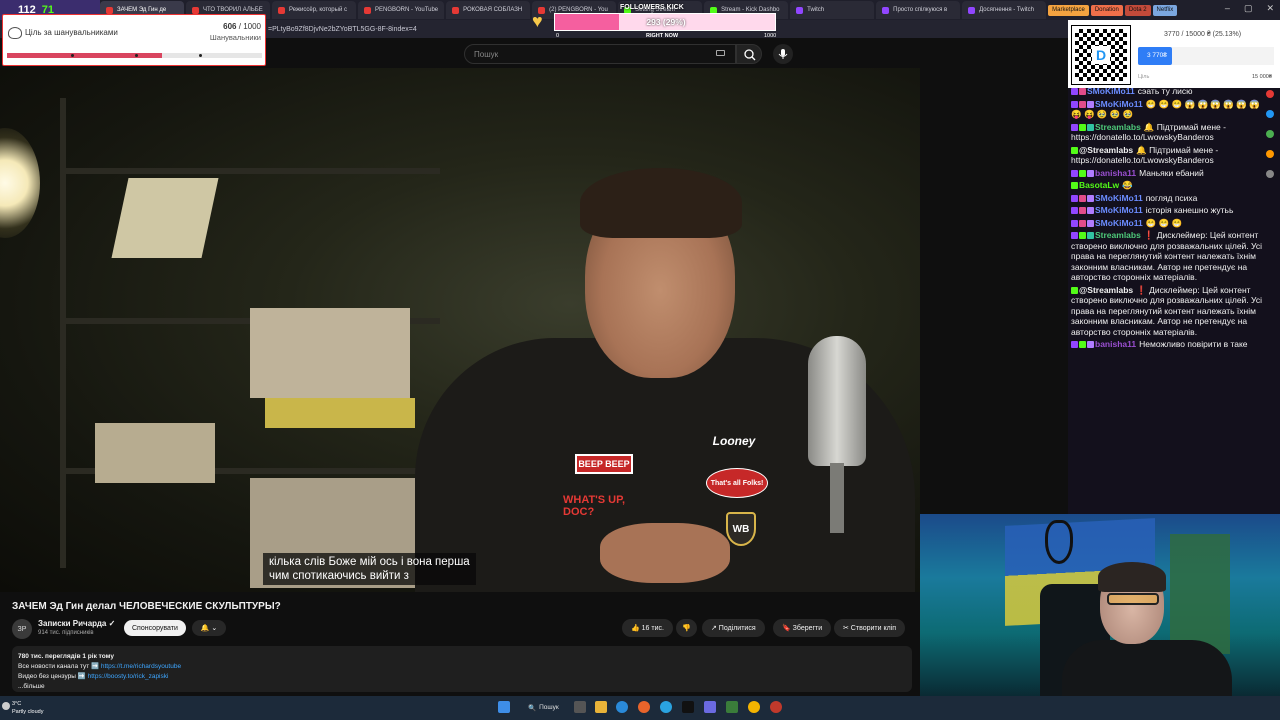 The height and width of the screenshot is (720, 1280). I want to click on bookmark-item: Donation, so click(1106, 10).